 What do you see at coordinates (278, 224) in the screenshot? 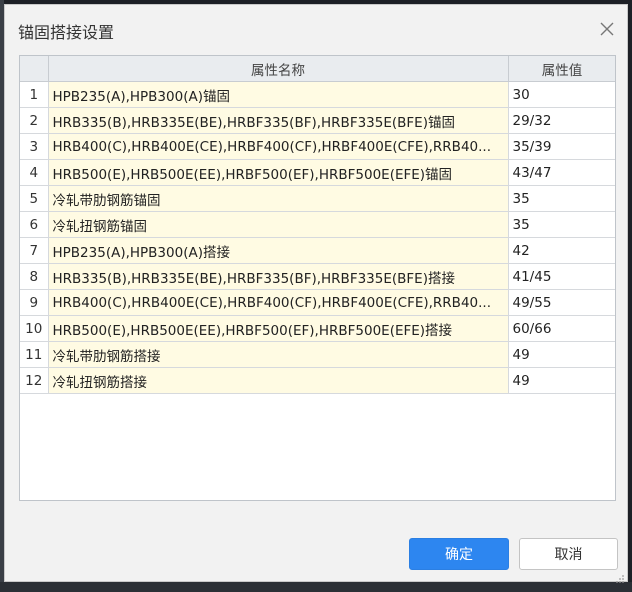
I see `property-name-cell: 冷轧扭钢筋锚固` at bounding box center [278, 224].